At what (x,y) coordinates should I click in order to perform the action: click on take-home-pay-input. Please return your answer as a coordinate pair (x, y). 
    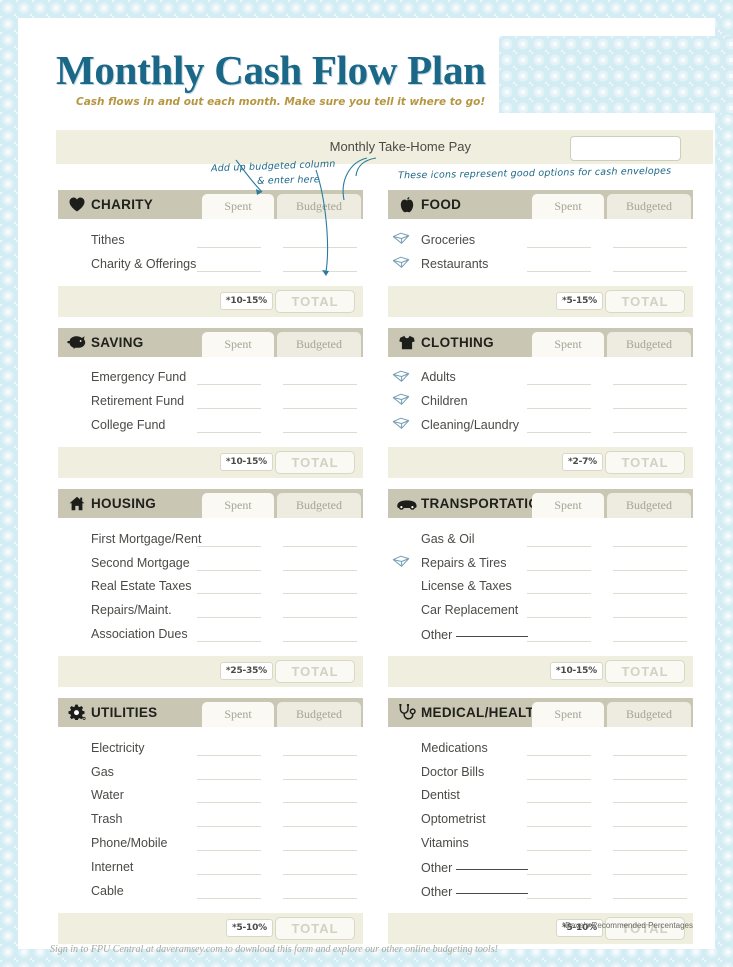
    Looking at the image, I should click on (625, 148).